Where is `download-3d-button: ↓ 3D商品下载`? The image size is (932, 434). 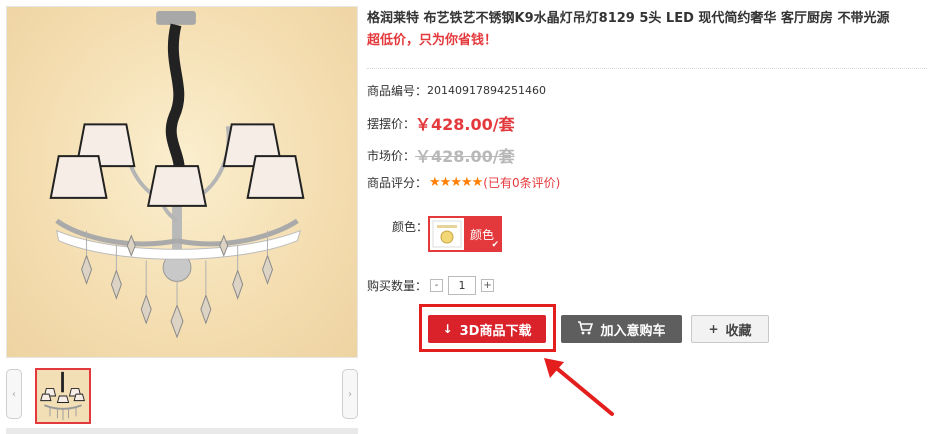 download-3d-button: ↓ 3D商品下载 is located at coordinates (487, 329).